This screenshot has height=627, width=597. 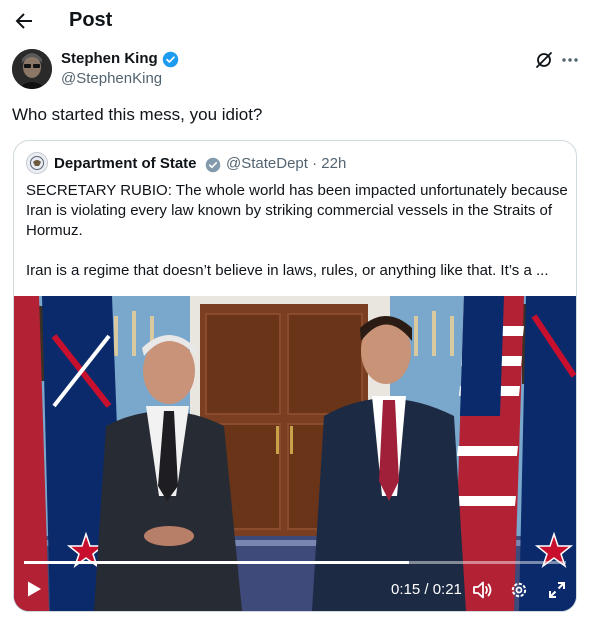 I want to click on author-handle: @StephenKing, so click(x=111, y=78).